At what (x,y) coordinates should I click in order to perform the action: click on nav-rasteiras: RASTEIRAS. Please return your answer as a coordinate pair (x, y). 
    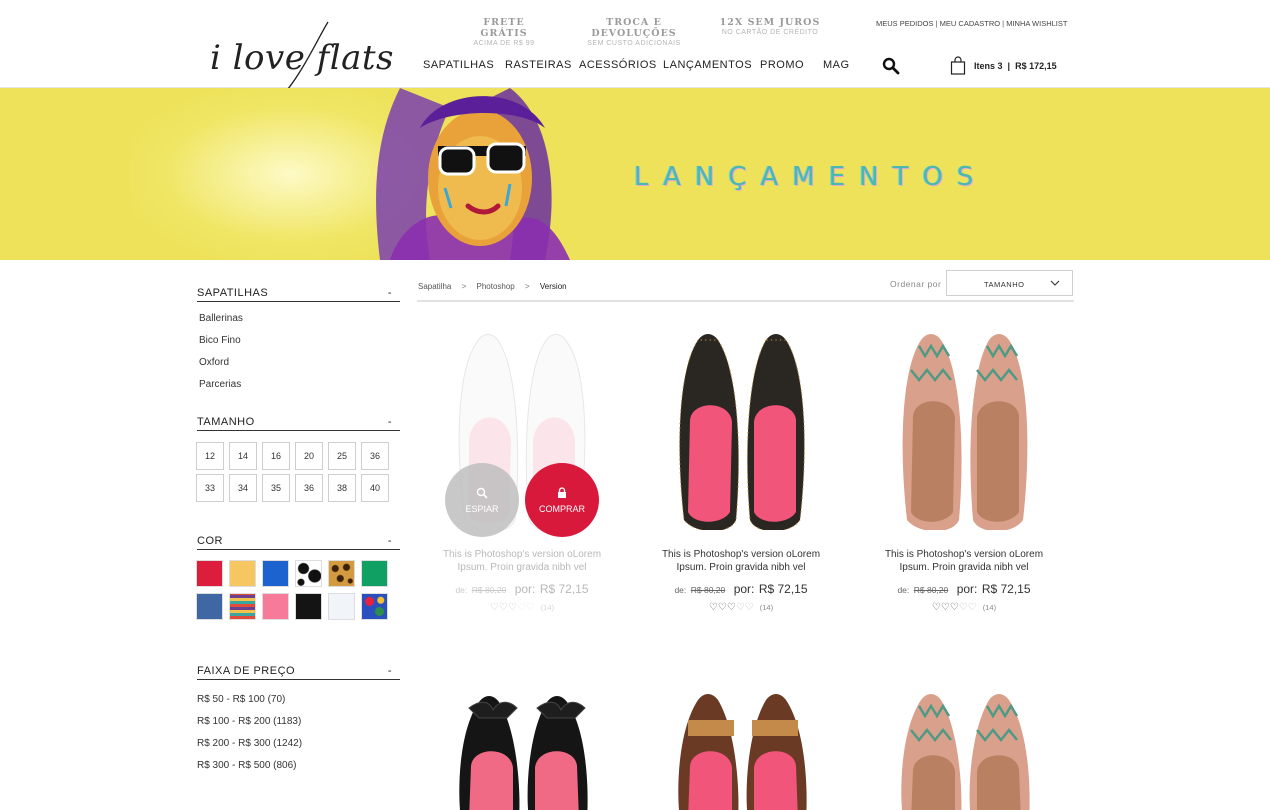
    Looking at the image, I should click on (538, 65).